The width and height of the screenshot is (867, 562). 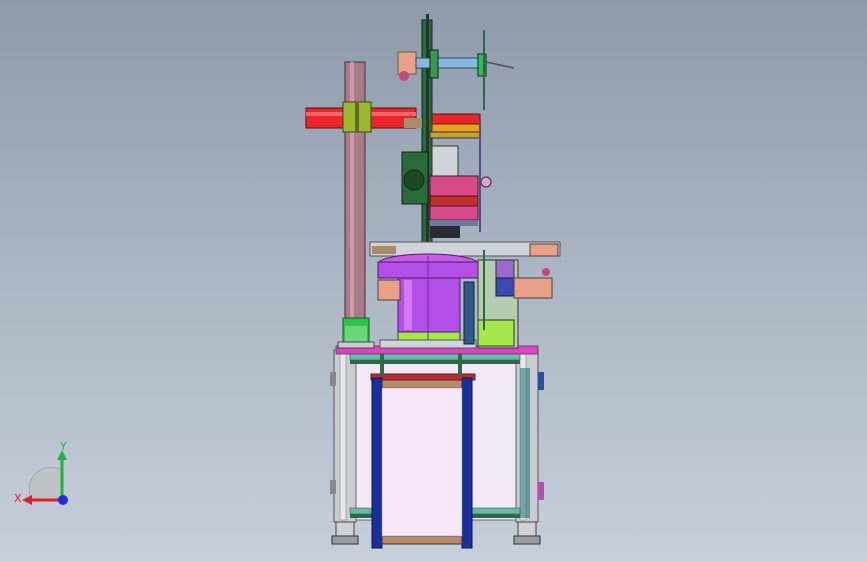 I want to click on triad-x-arrow-icon, so click(x=27, y=500).